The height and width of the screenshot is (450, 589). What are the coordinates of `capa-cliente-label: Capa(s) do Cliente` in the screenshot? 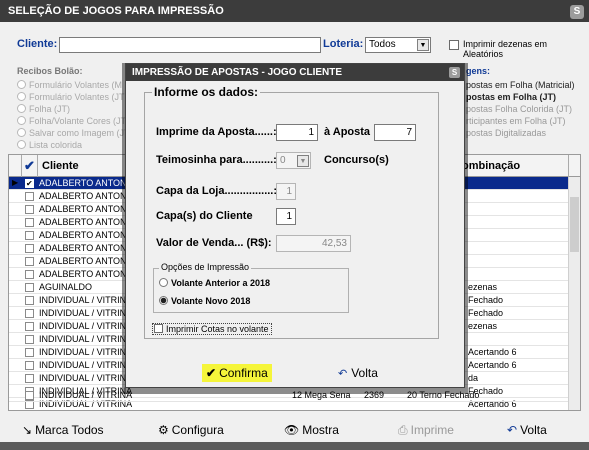 It's located at (204, 216).